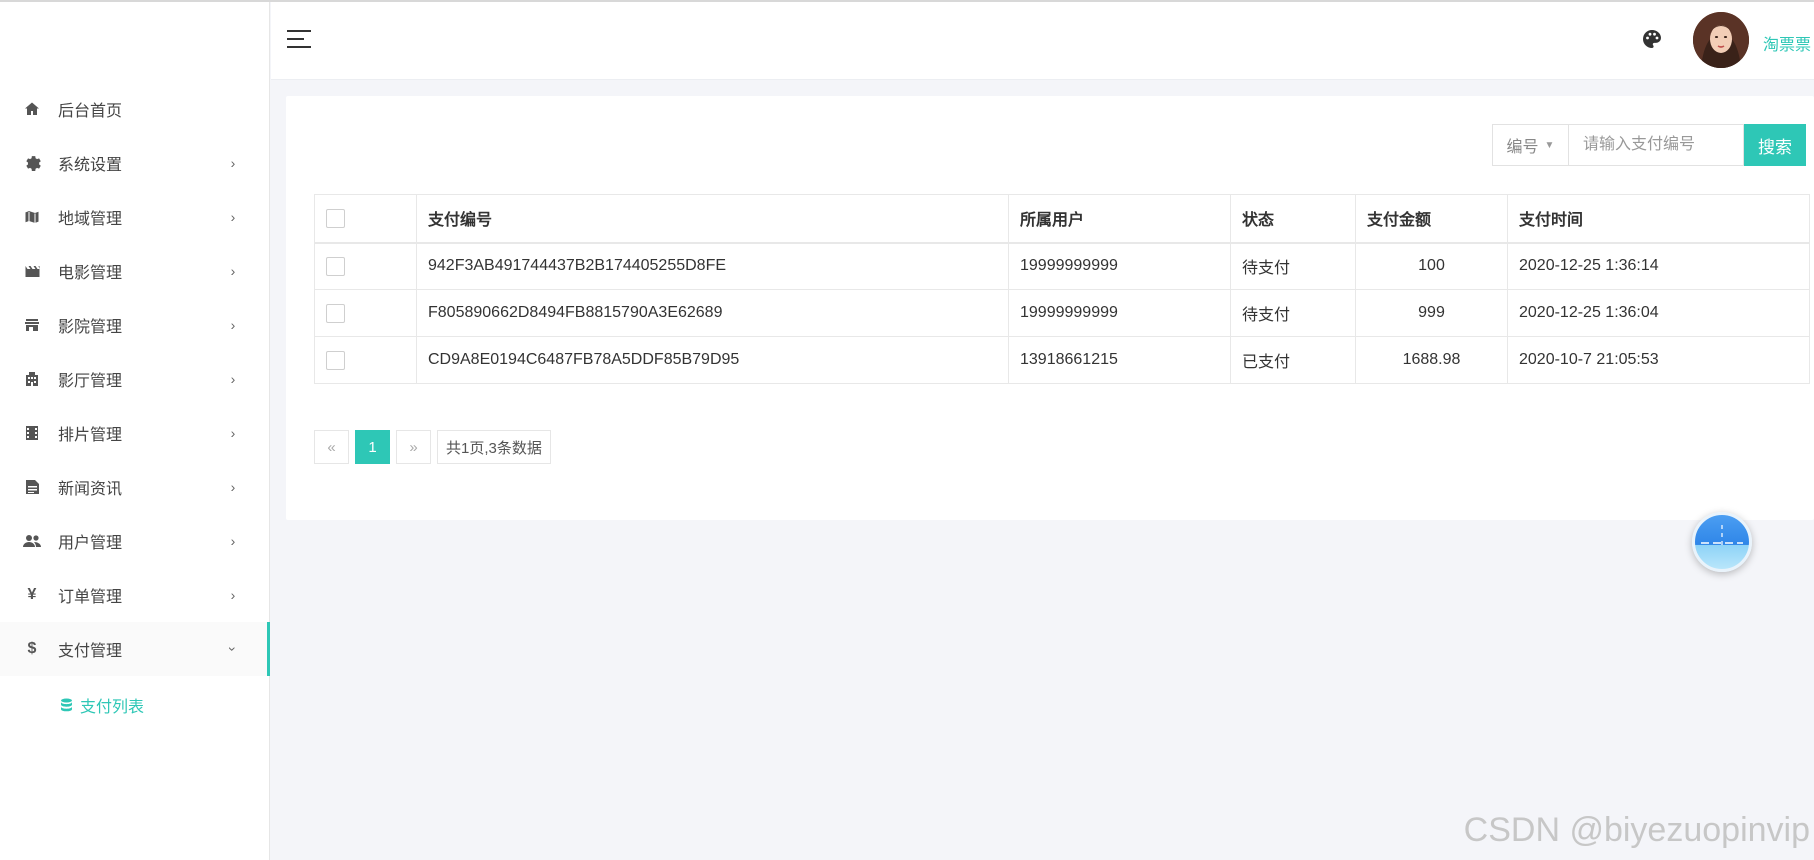 The width and height of the screenshot is (1814, 860). I want to click on search-field-select-label: 编号, so click(1522, 147).